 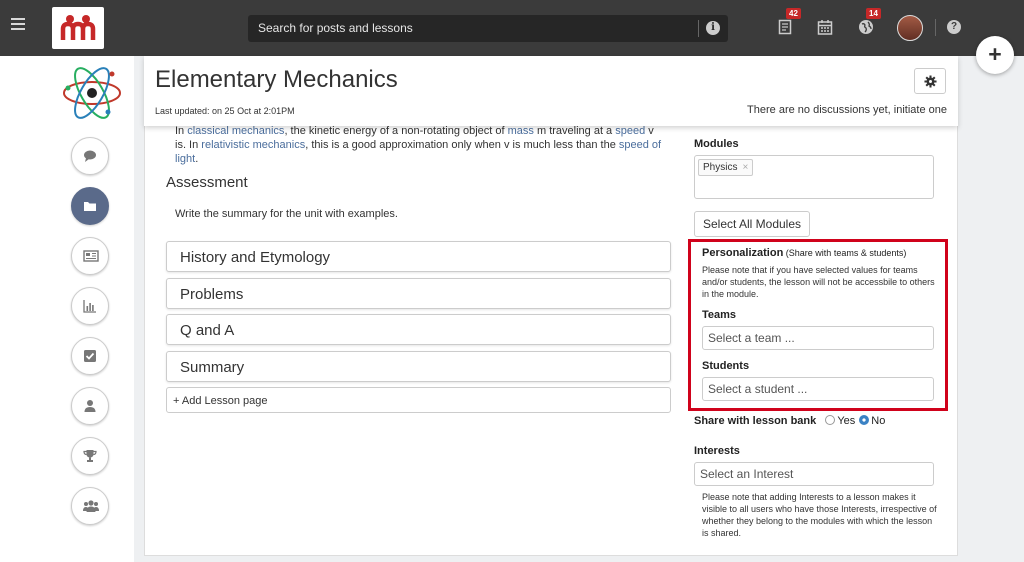 I want to click on module-tag-label: Physics, so click(x=720, y=167).